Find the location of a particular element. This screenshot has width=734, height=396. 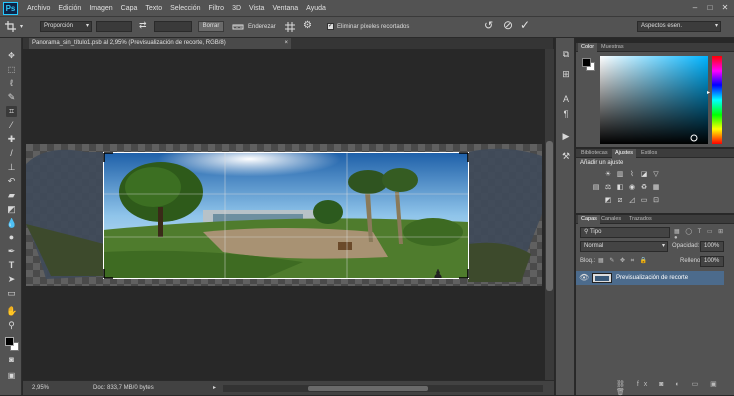

ratio-select: Proporción ▾ is located at coordinates (66, 26).